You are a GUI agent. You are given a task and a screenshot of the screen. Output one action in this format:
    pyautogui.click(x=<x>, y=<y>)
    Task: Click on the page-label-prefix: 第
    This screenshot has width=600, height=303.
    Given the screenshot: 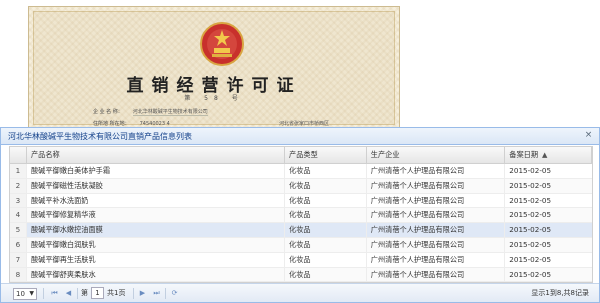 What is the action you would take?
    pyautogui.click(x=84, y=293)
    